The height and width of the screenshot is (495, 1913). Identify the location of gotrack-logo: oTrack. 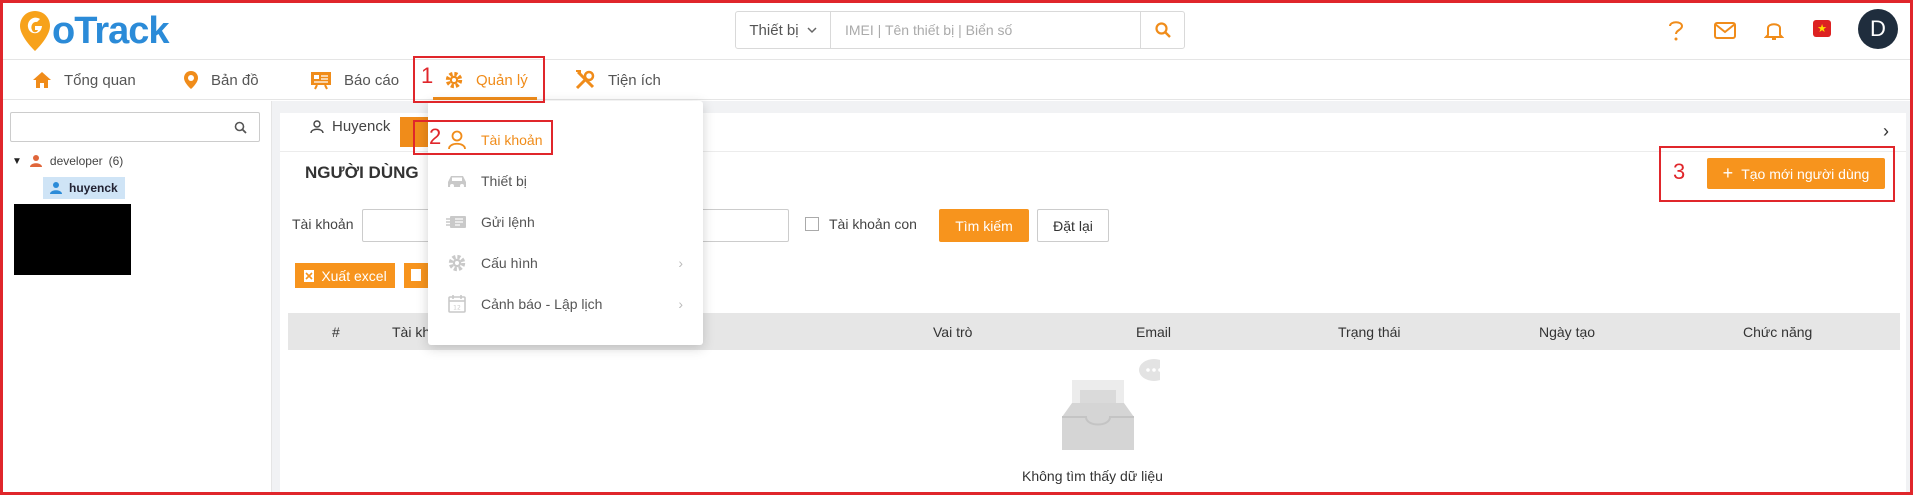
(94, 31).